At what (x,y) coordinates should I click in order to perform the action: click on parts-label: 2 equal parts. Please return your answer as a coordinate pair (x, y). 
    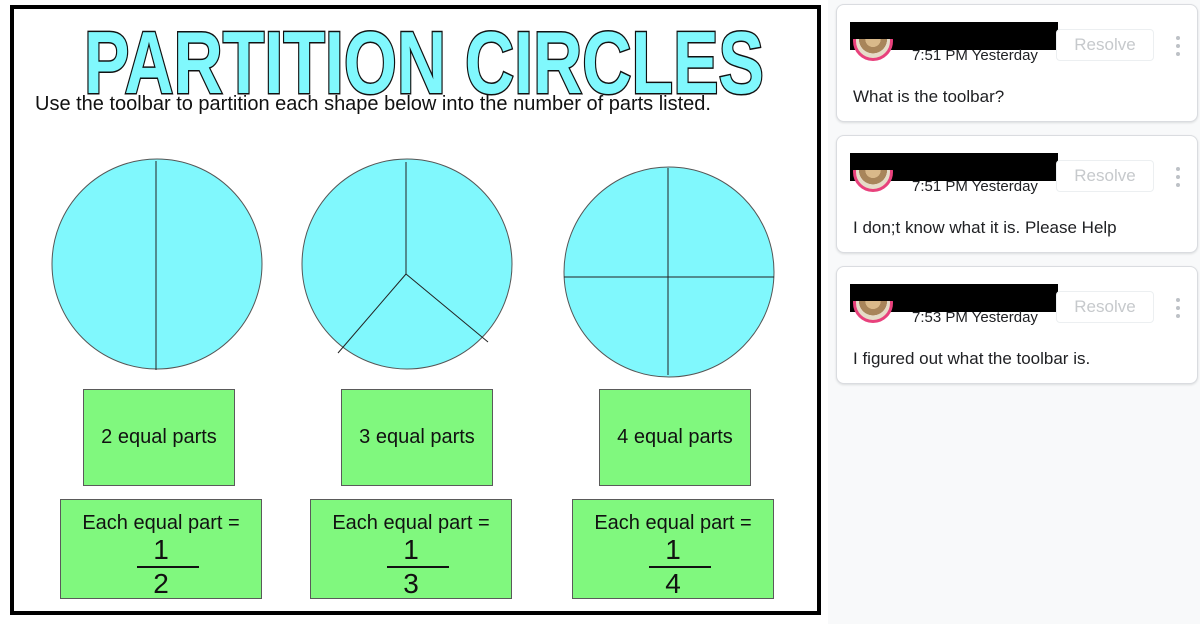
    Looking at the image, I should click on (159, 437).